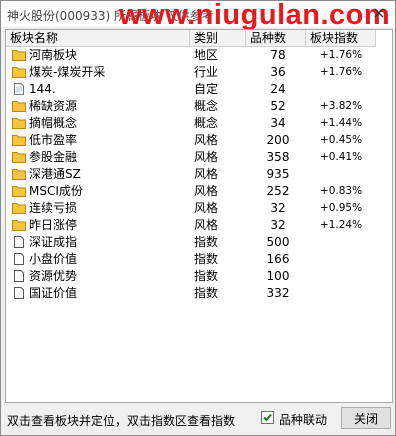 This screenshot has height=436, width=396. I want to click on close-icon: ×, so click(379, 13).